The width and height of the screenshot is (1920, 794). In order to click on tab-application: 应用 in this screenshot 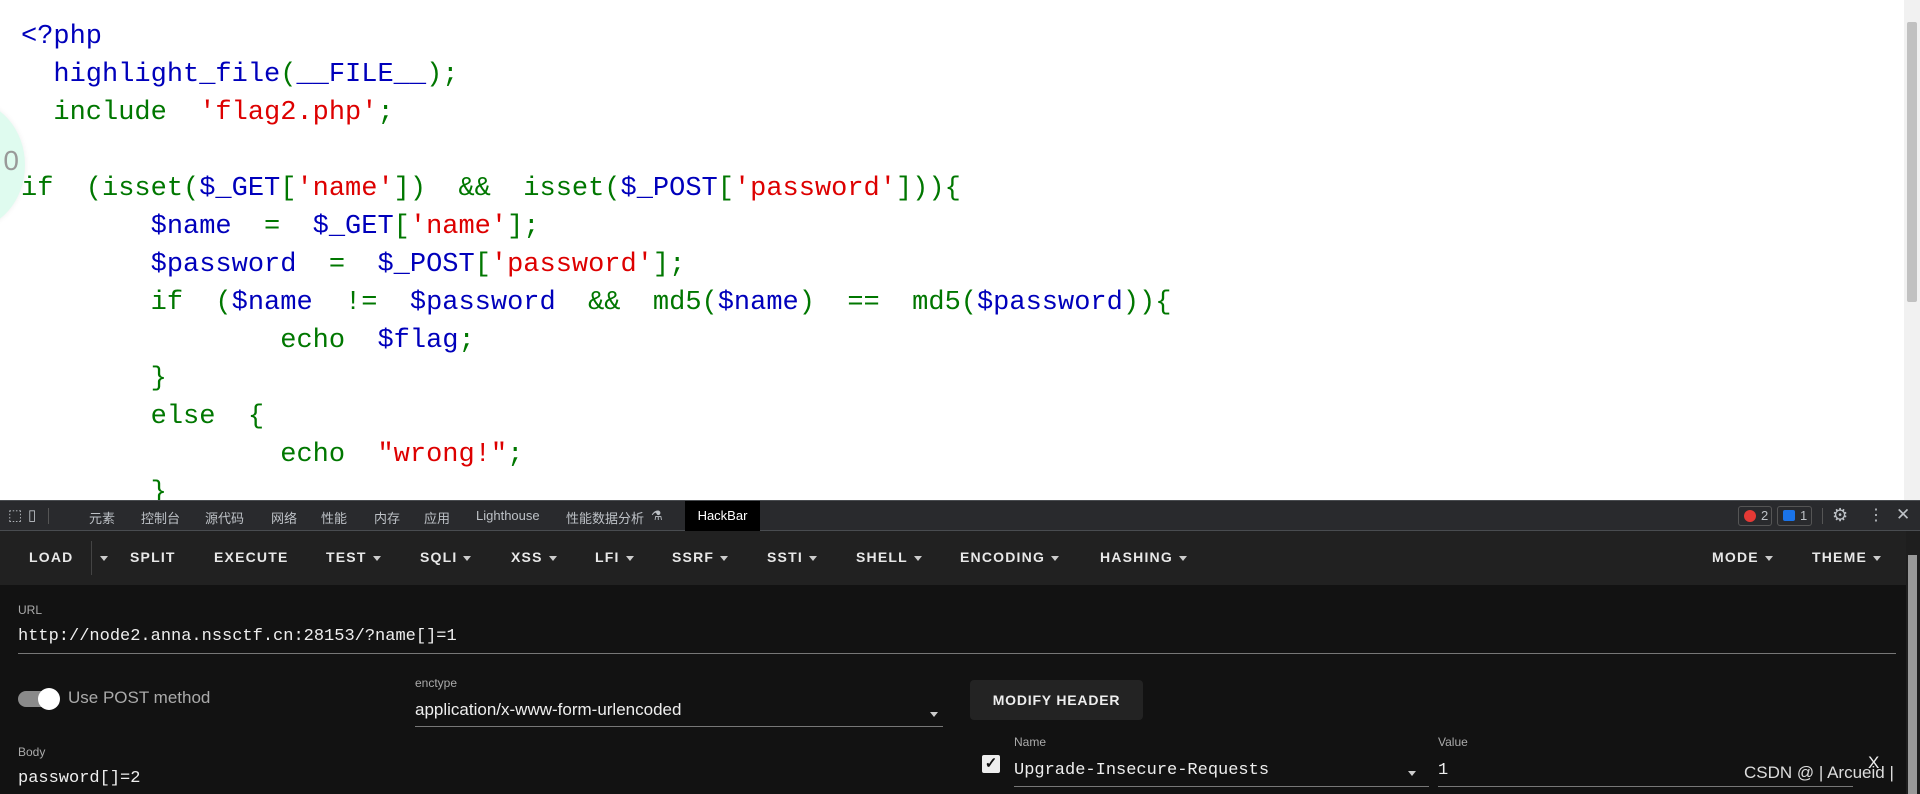, I will do `click(437, 517)`.